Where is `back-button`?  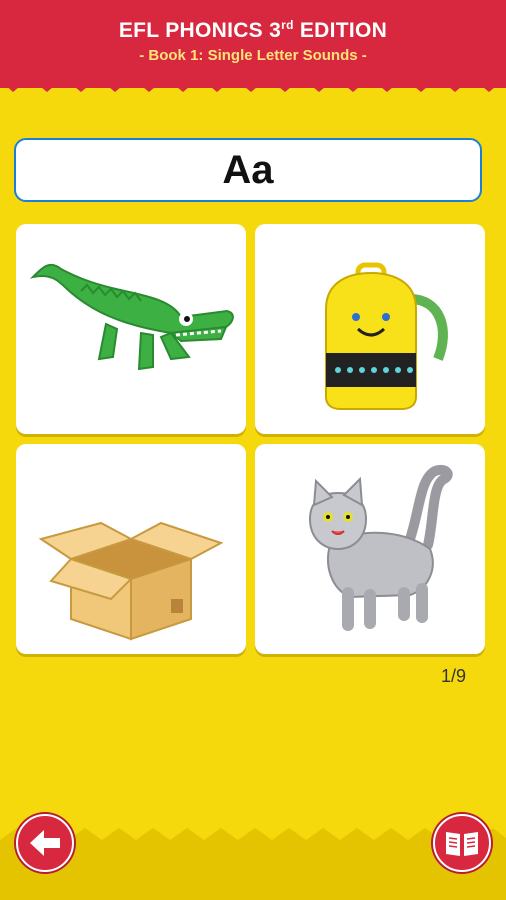
back-button is located at coordinates (45, 843).